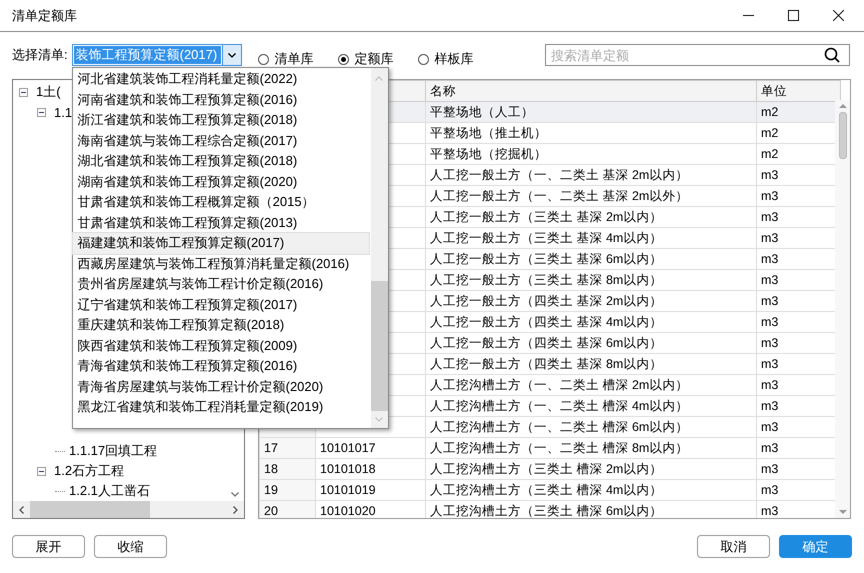 Image resolution: width=864 pixels, height=573 pixels. I want to click on dropdown-item: 甘肃省建筑和装饰工程概算定额（2015）, so click(220, 202).